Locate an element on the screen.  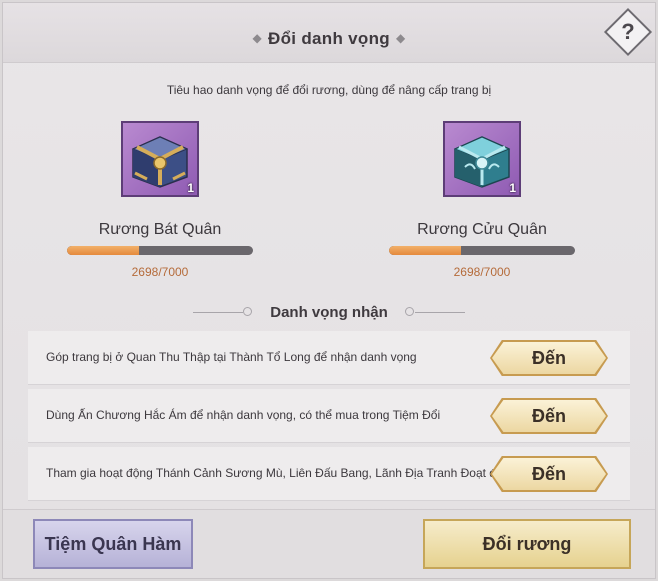
title-bar: ◆ Đổi danh vọng ◆ ? is located at coordinates (329, 33).